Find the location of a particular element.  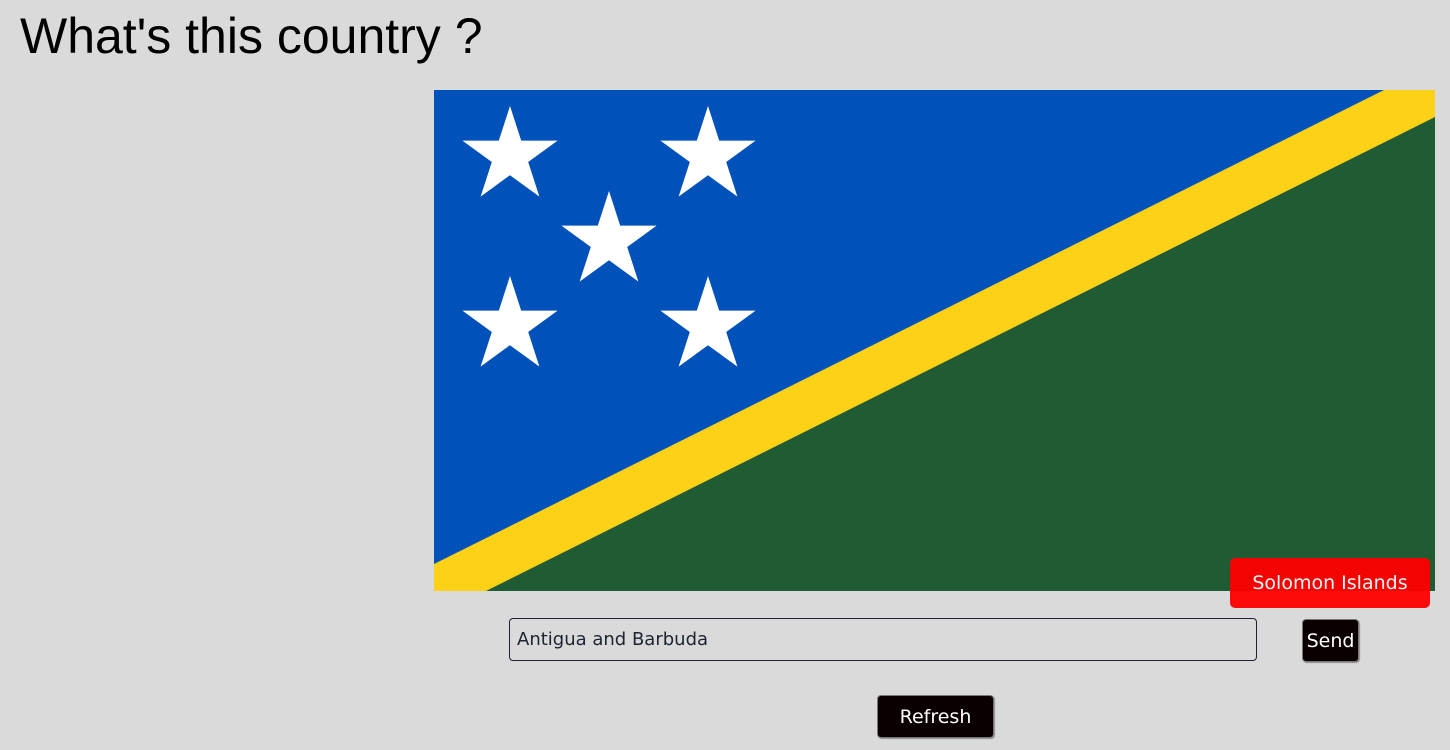

refresh-button: Refresh is located at coordinates (935, 716).